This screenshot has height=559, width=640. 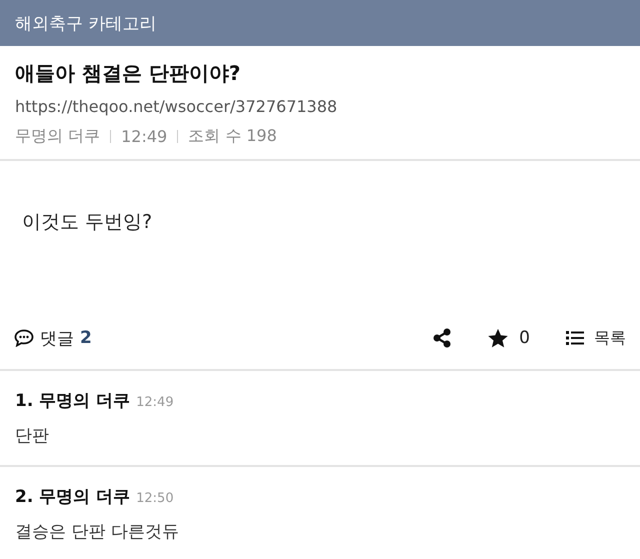 What do you see at coordinates (442, 338) in the screenshot?
I see `share-icon` at bounding box center [442, 338].